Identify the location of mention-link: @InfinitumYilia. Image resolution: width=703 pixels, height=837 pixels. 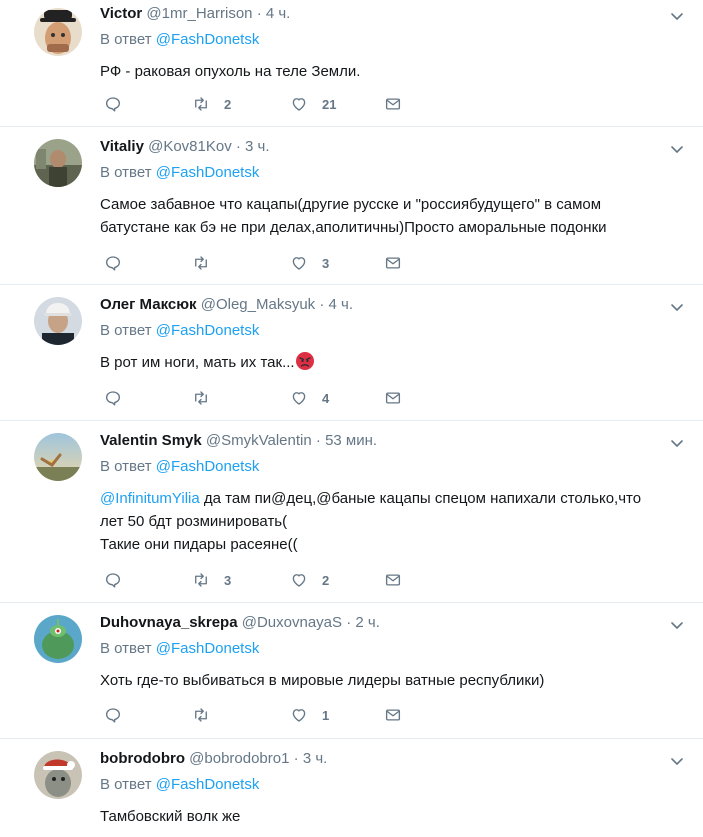
(150, 498).